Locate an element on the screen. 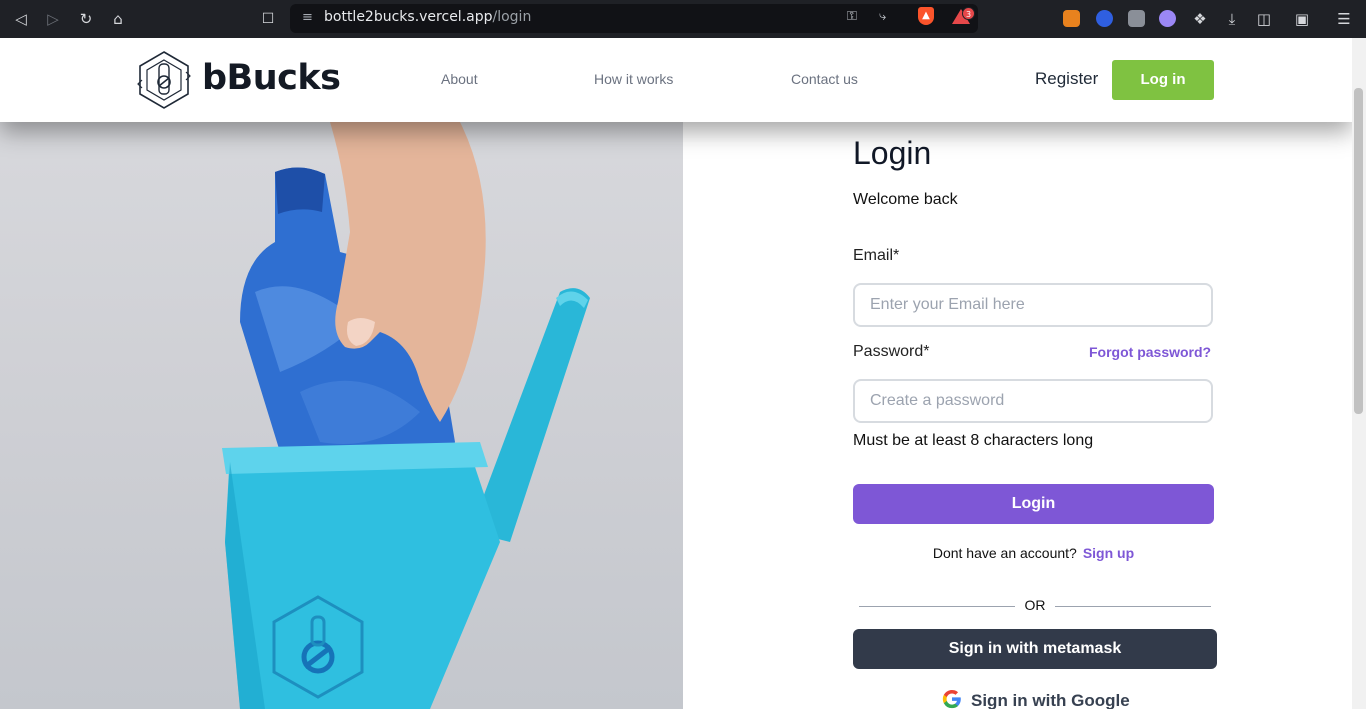 This screenshot has height=709, width=1366. address-bar: ≡ bottle2bucks.vercel.app/login ⚿ ⤷ is located at coordinates (634, 18).